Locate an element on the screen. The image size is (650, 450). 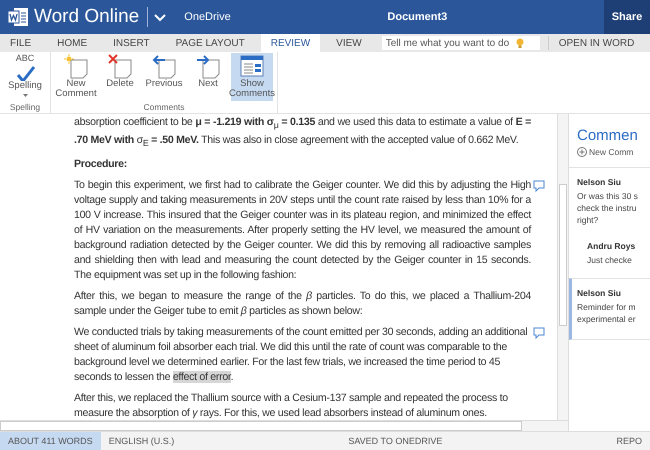
comment-text: Reminder for m experimental er is located at coordinates (607, 313).